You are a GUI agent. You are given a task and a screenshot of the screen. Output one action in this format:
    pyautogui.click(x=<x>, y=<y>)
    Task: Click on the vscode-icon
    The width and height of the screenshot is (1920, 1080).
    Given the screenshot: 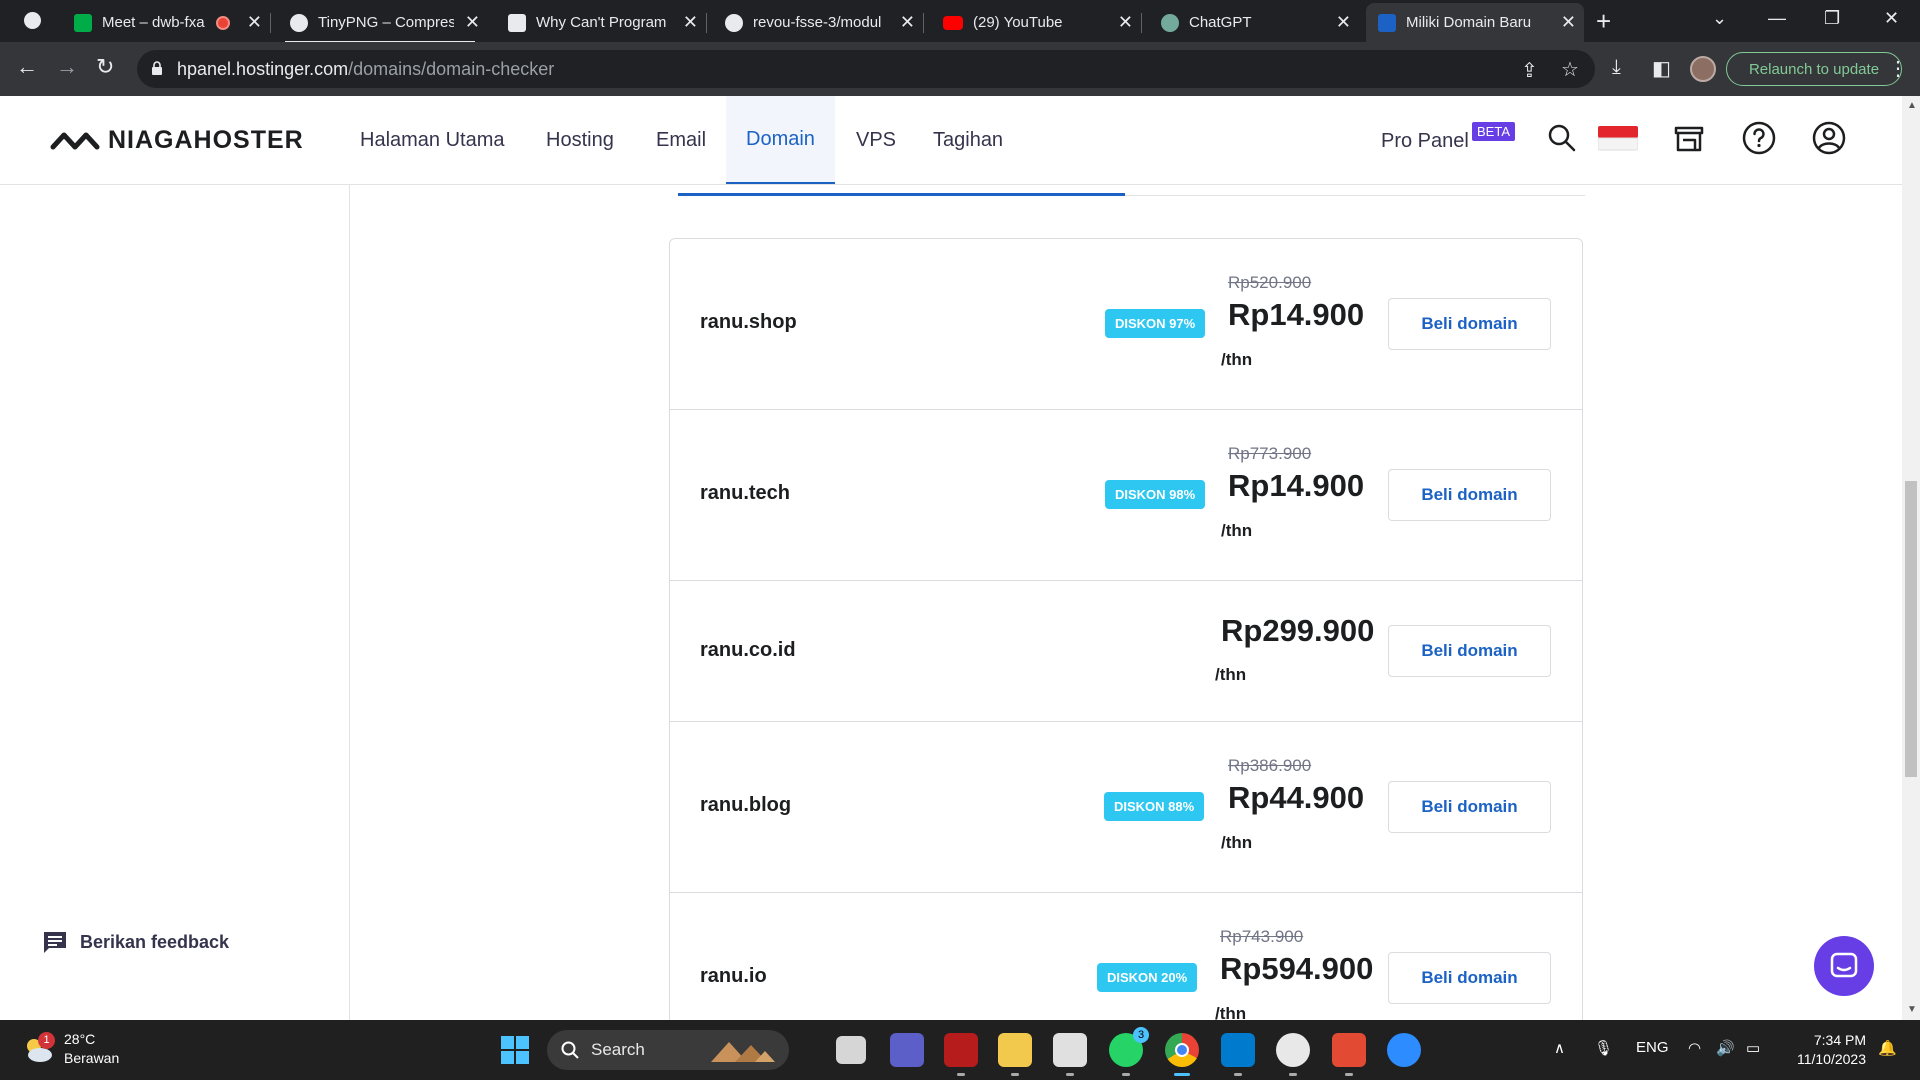 What is the action you would take?
    pyautogui.click(x=1238, y=1054)
    